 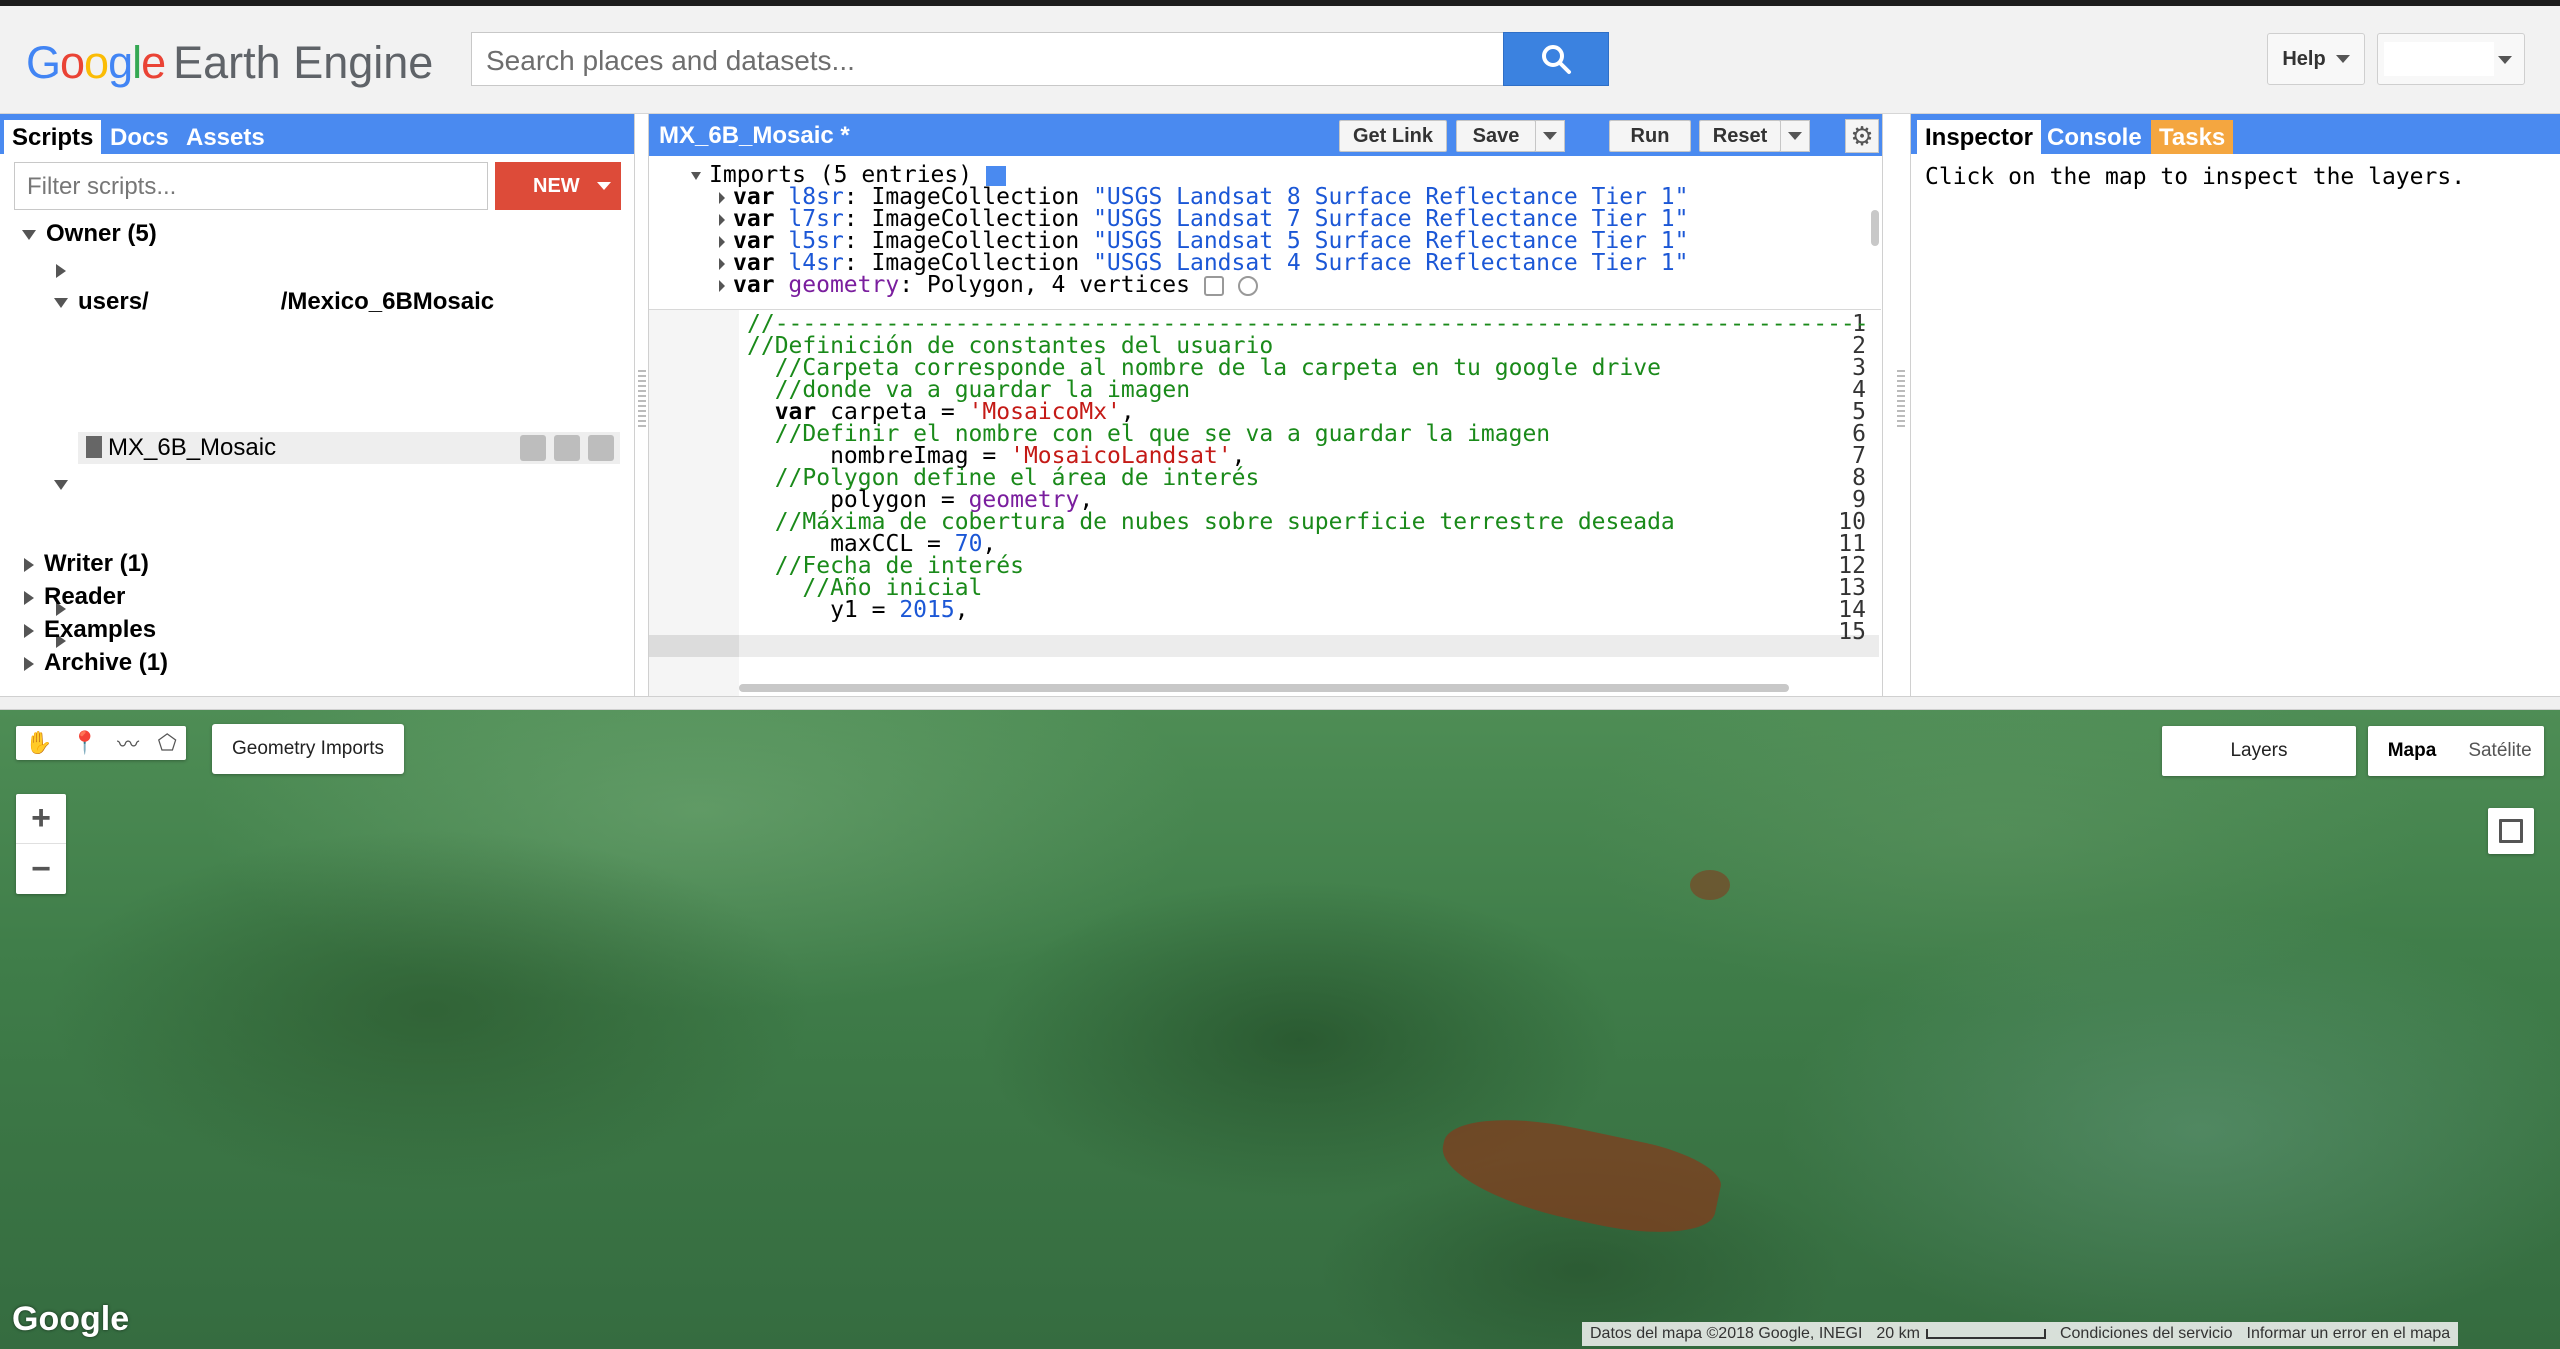 What do you see at coordinates (134, 563) in the screenshot?
I see `tree-writer-count: (1)` at bounding box center [134, 563].